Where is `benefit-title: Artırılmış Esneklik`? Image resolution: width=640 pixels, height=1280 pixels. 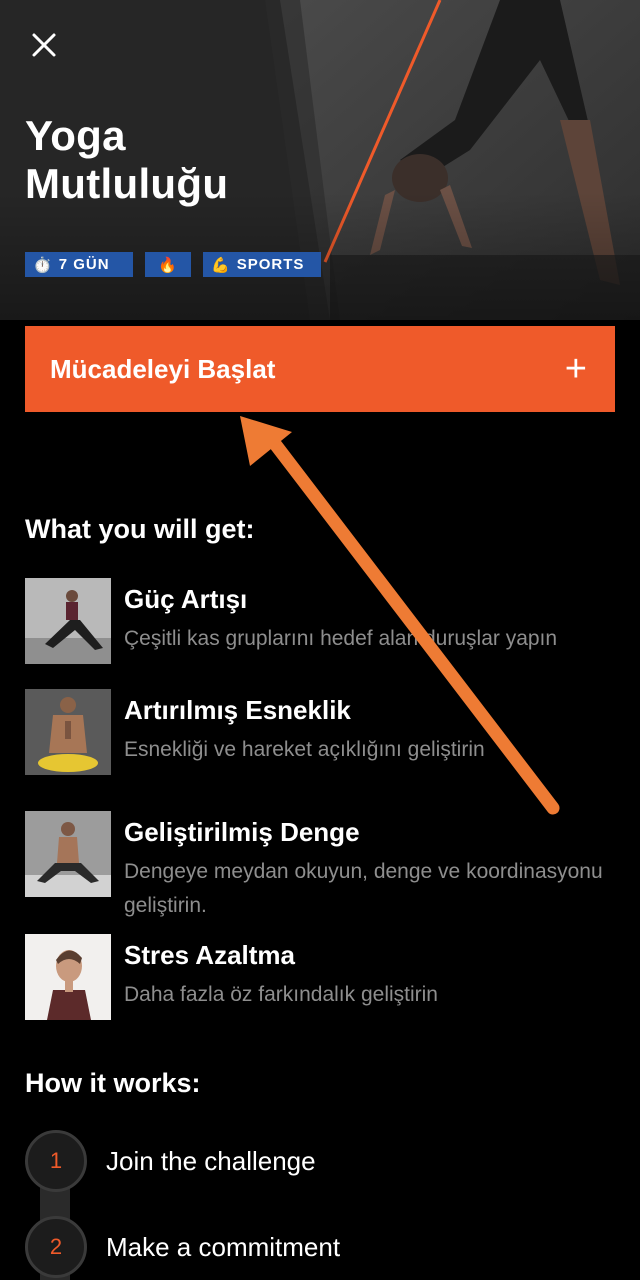
benefit-title: Artırılmış Esneklik is located at coordinates (237, 710).